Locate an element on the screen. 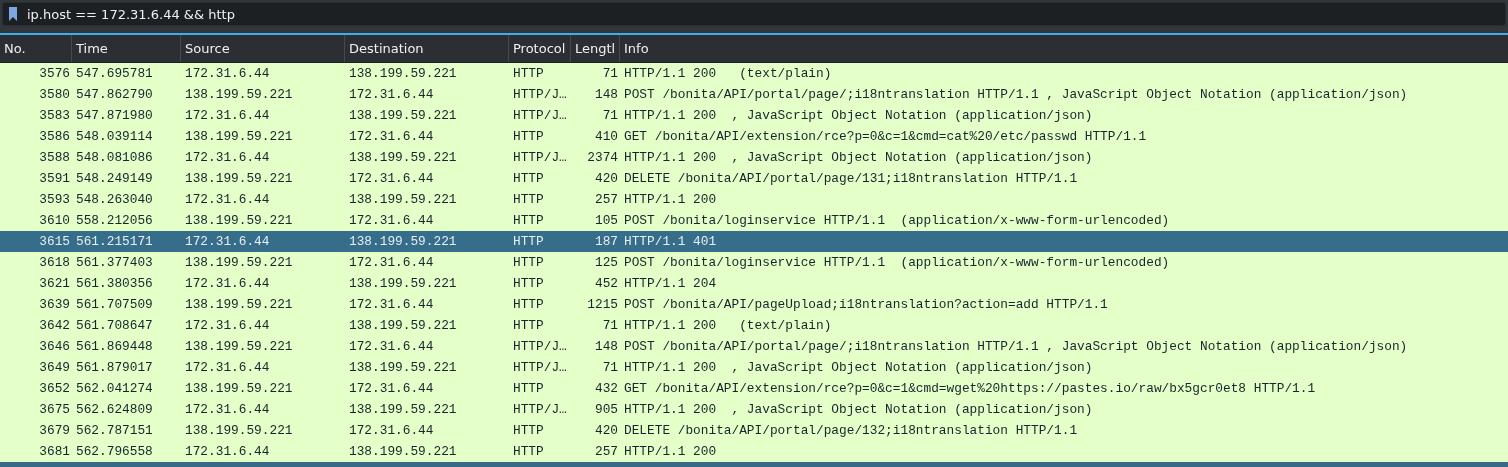  table-cell-text: 548.249149 is located at coordinates (114, 178).